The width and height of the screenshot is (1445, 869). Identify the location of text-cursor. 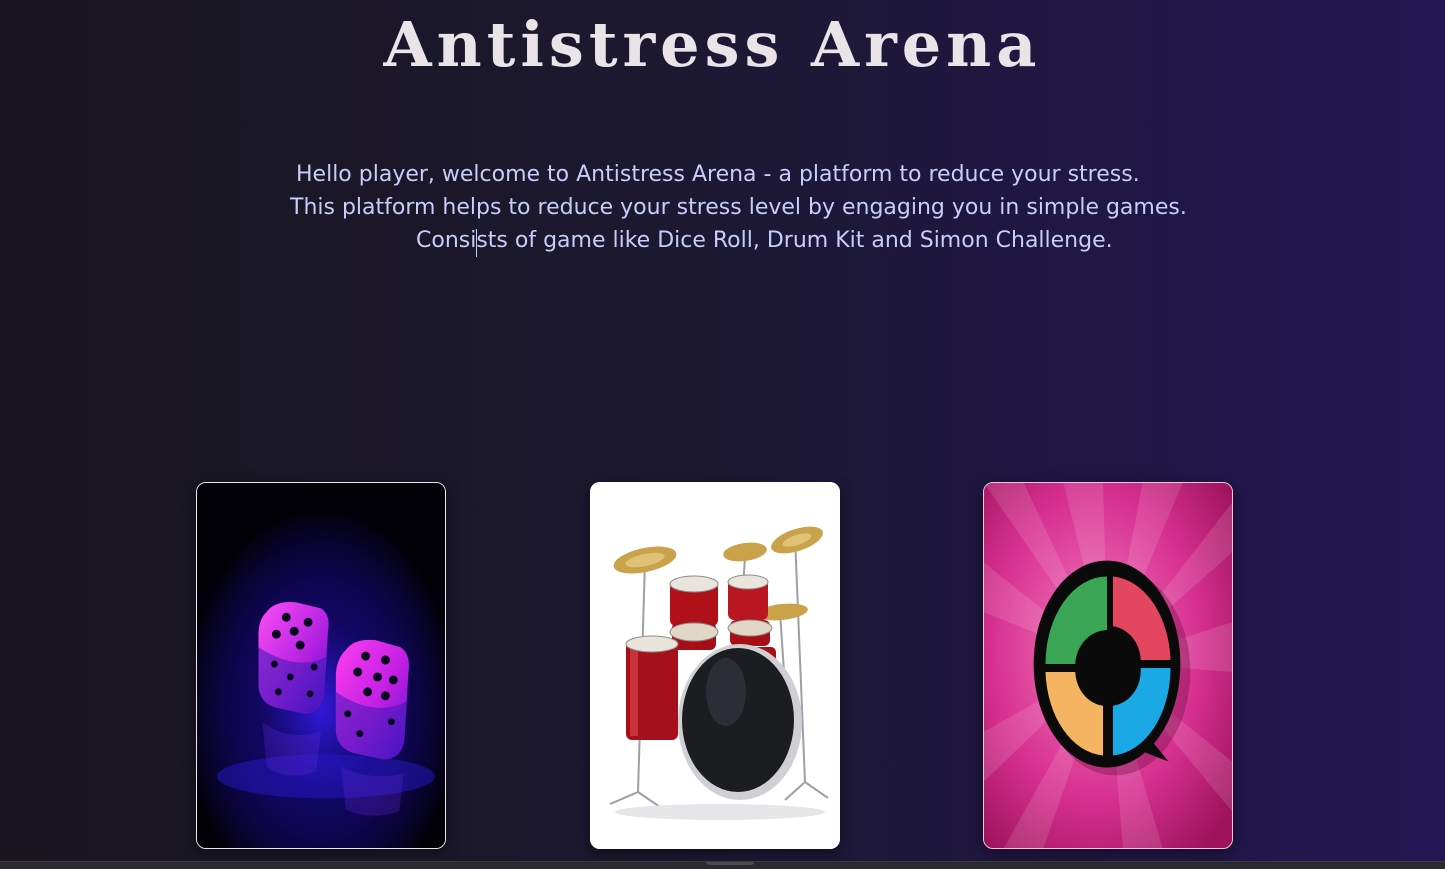
(476, 243).